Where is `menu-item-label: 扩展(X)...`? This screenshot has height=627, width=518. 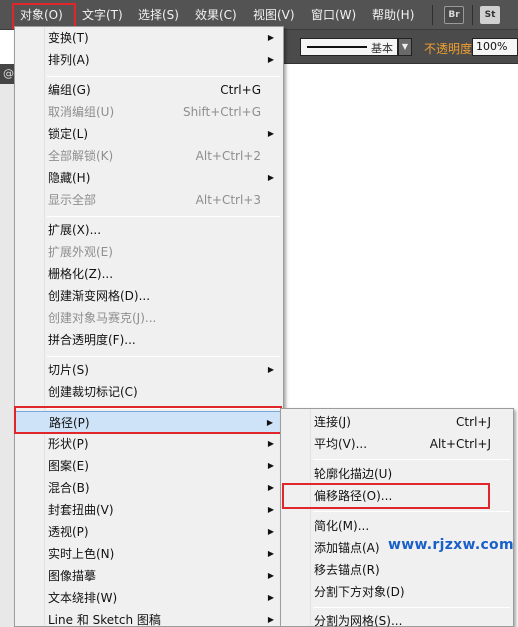
menu-item-label: 扩展(X)... is located at coordinates (75, 230).